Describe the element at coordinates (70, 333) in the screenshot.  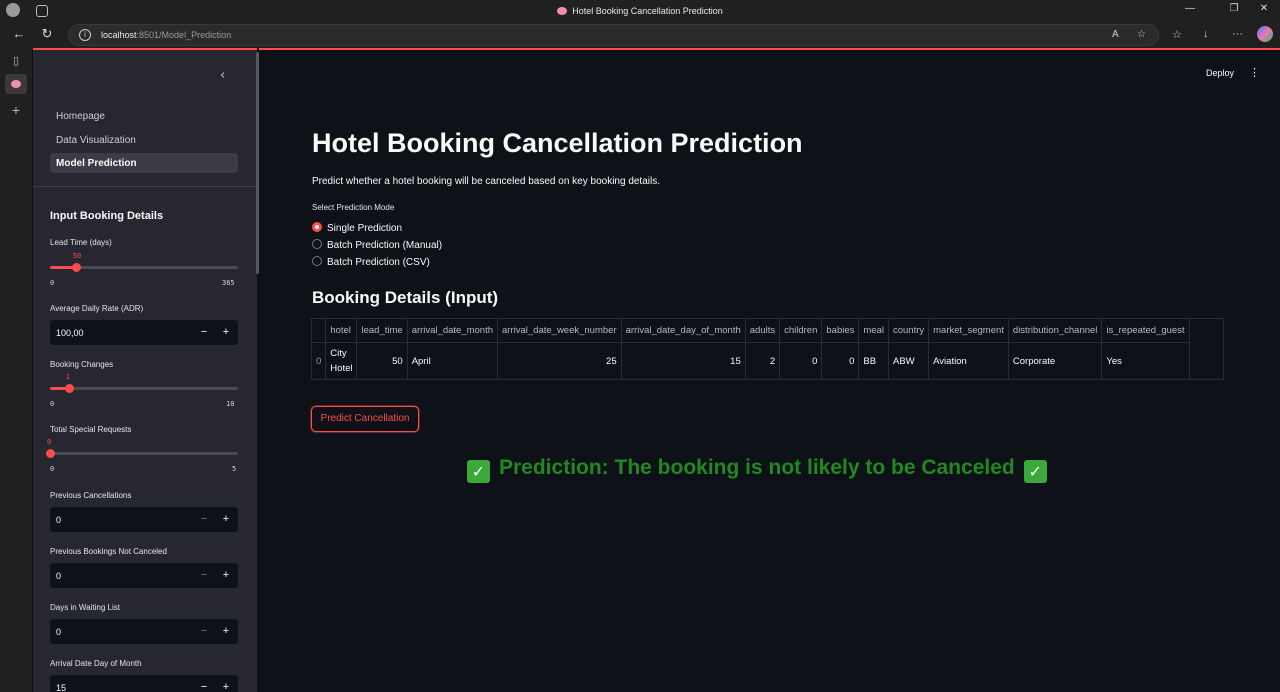
I see `adr-value: 100,00` at that location.